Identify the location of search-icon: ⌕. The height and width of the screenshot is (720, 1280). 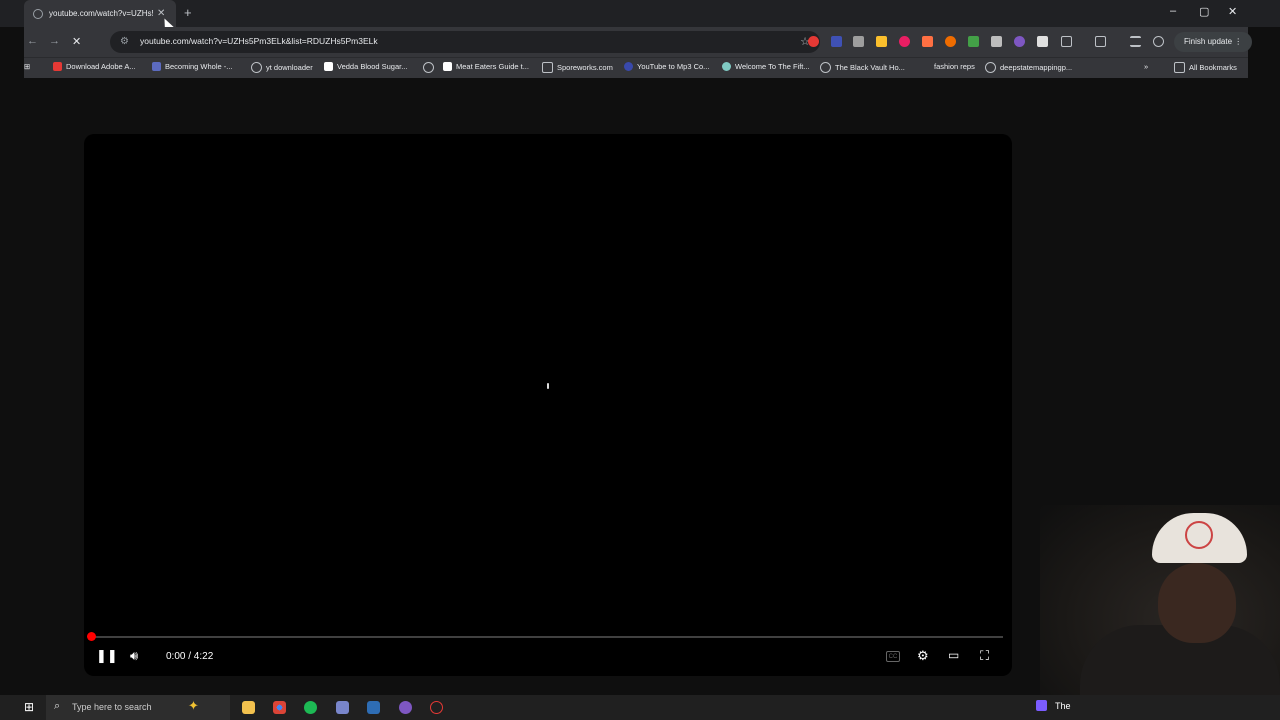
(57, 706).